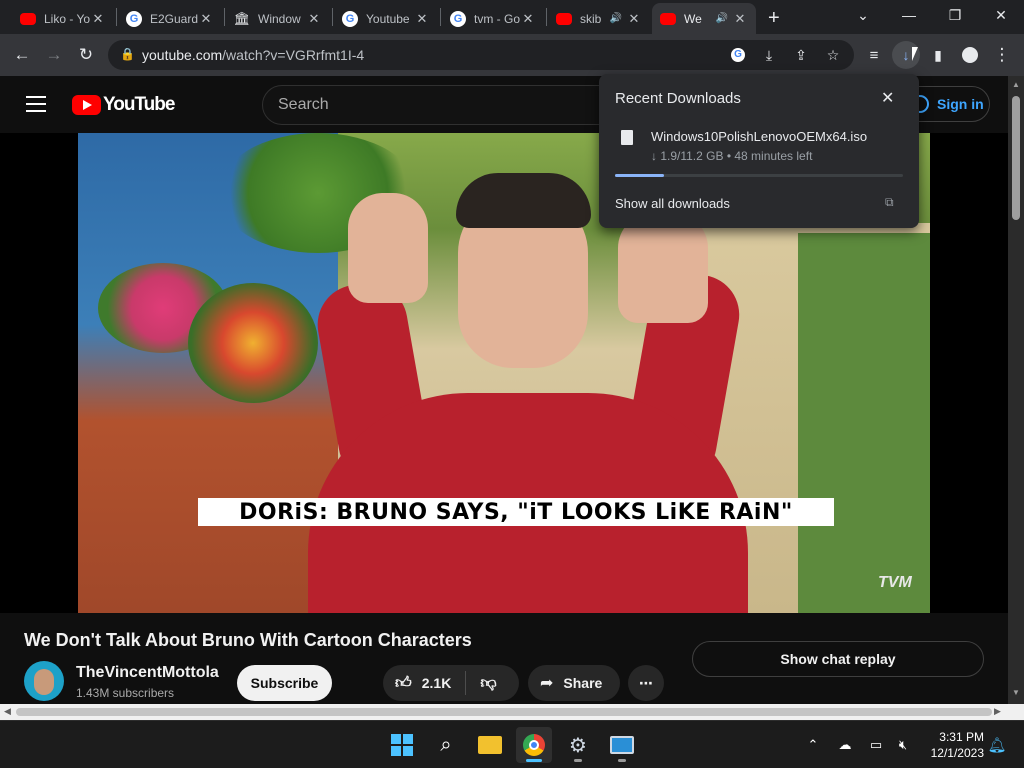  What do you see at coordinates (863, 15) in the screenshot?
I see `tab-search-chevron-icon: ⌄` at bounding box center [863, 15].